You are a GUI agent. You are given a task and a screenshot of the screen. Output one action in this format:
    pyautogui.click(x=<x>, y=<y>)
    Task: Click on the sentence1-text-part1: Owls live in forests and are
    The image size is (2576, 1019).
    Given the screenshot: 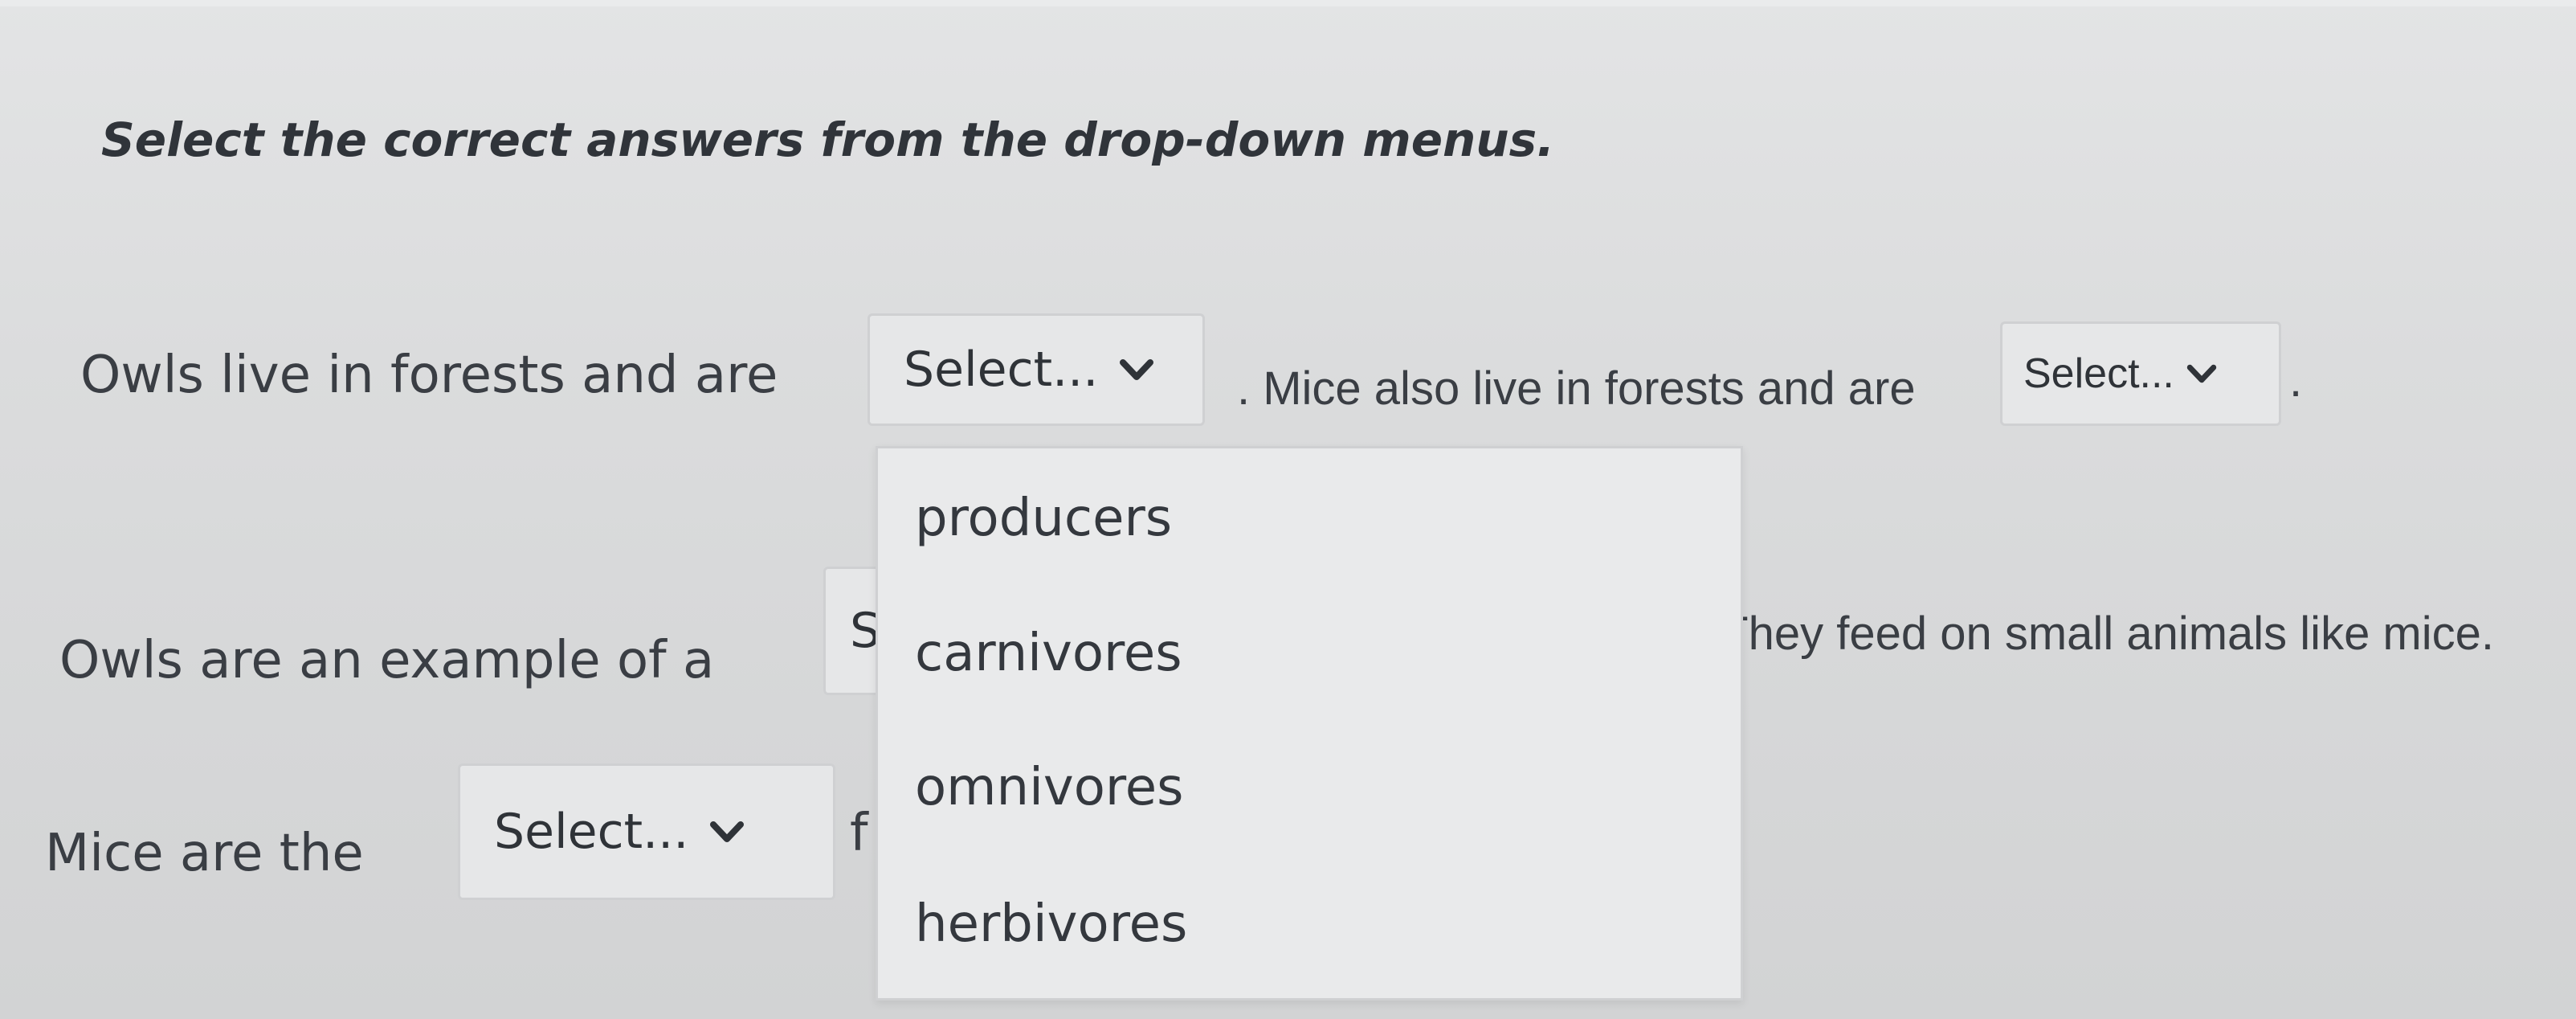 What is the action you would take?
    pyautogui.click(x=429, y=375)
    